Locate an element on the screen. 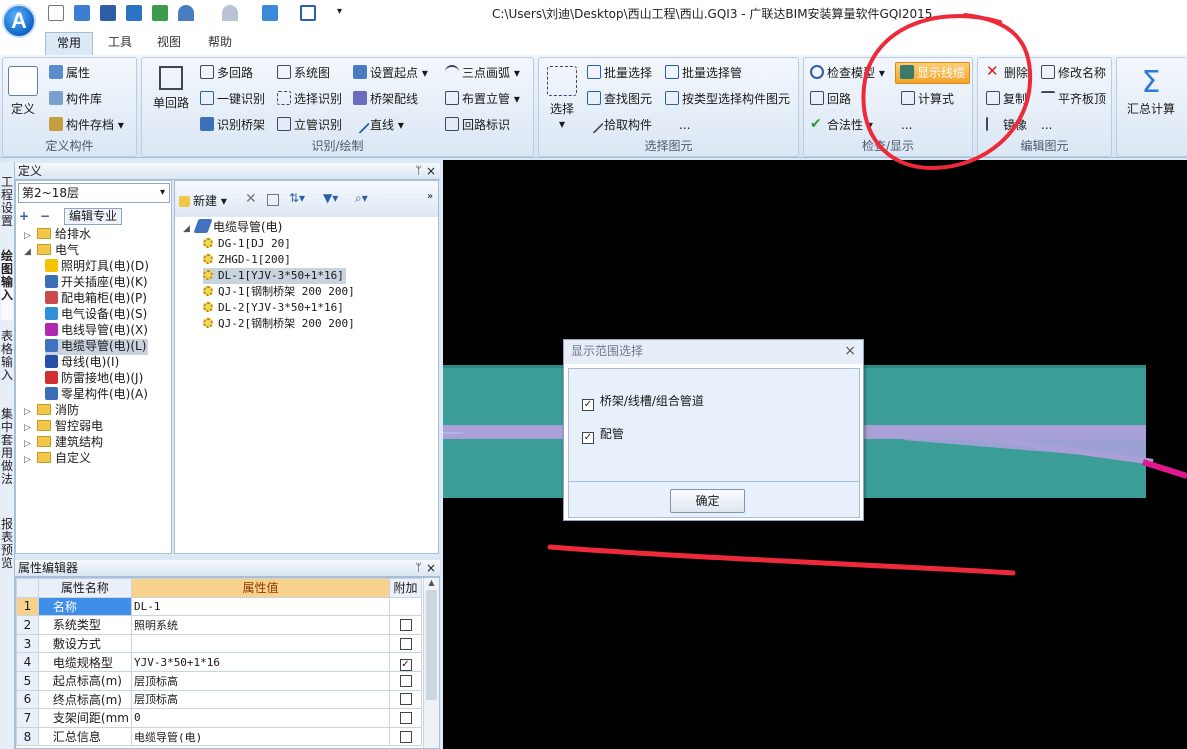  pick-component-button: 拾取构件 is located at coordinates (618, 124).